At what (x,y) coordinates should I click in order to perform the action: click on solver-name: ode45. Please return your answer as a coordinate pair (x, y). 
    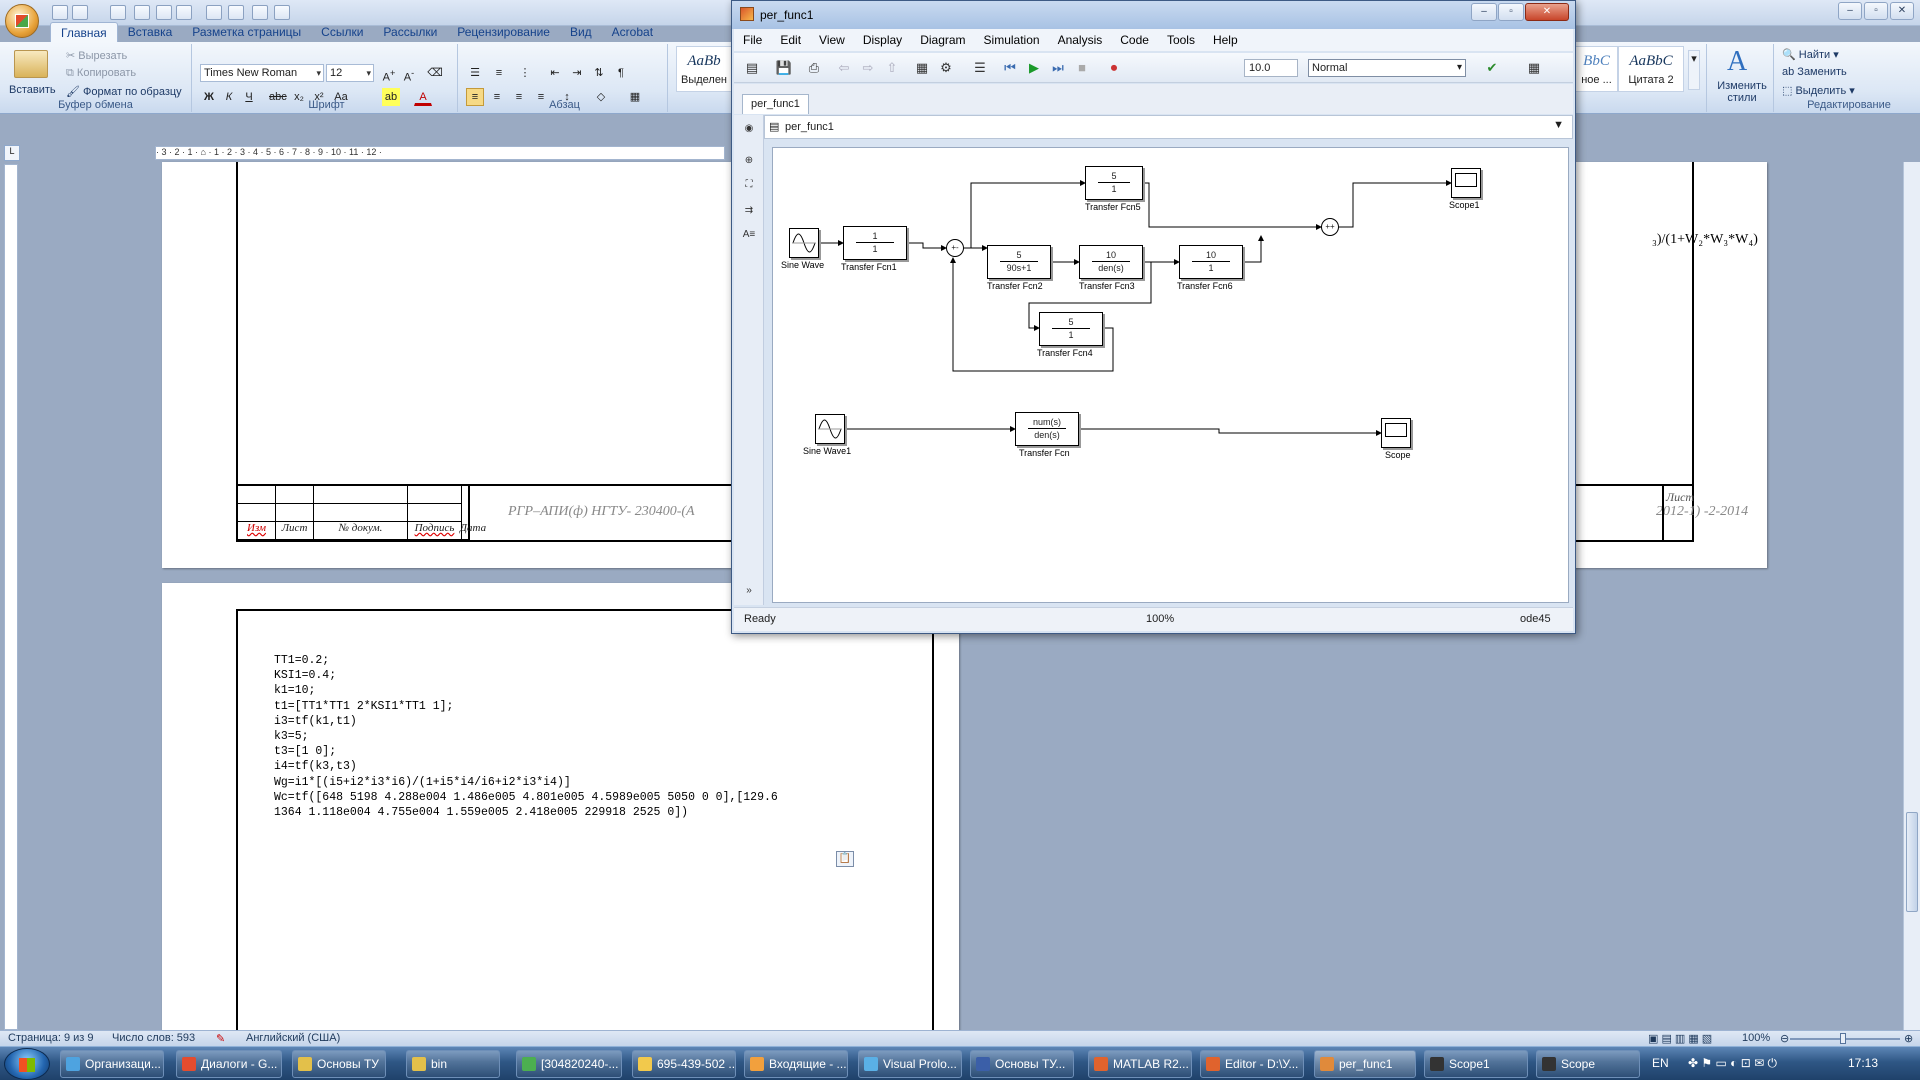
    Looking at the image, I should click on (1535, 619).